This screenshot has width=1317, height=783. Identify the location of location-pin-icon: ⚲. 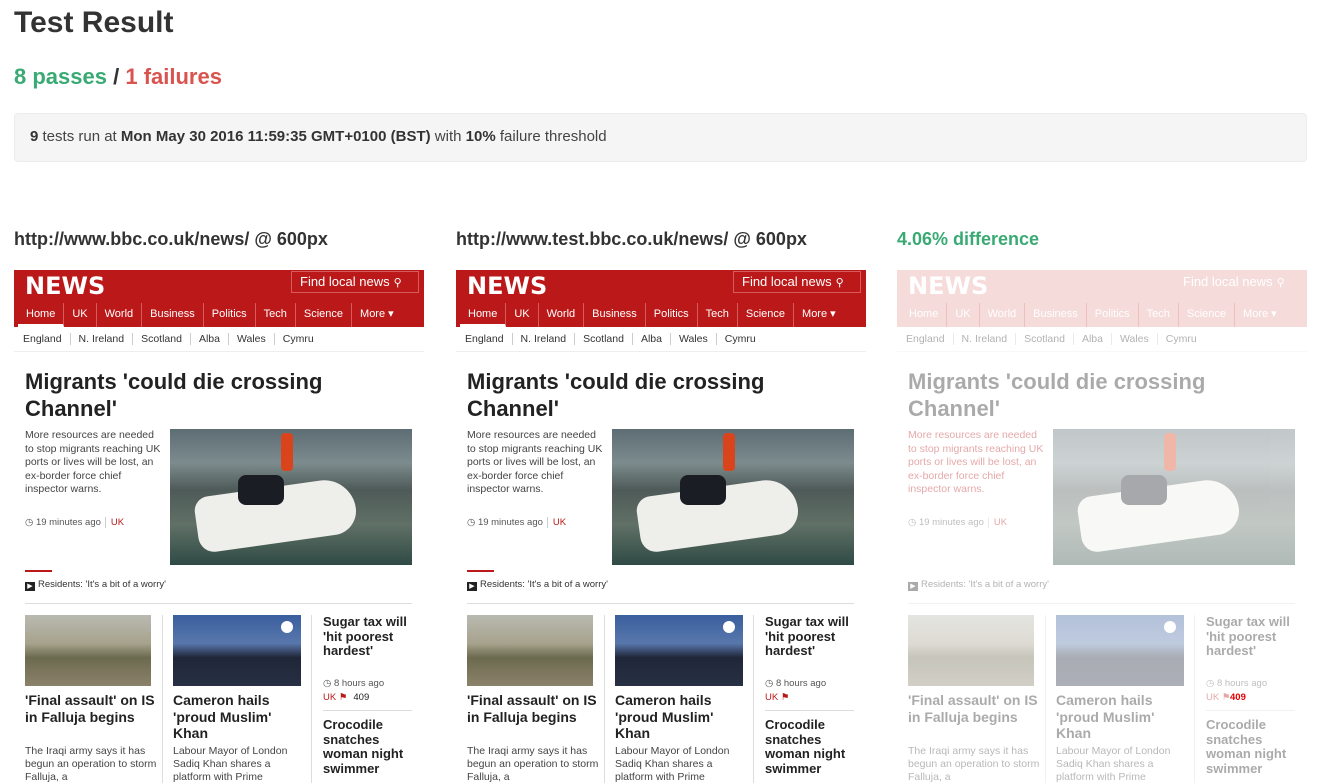
(397, 283).